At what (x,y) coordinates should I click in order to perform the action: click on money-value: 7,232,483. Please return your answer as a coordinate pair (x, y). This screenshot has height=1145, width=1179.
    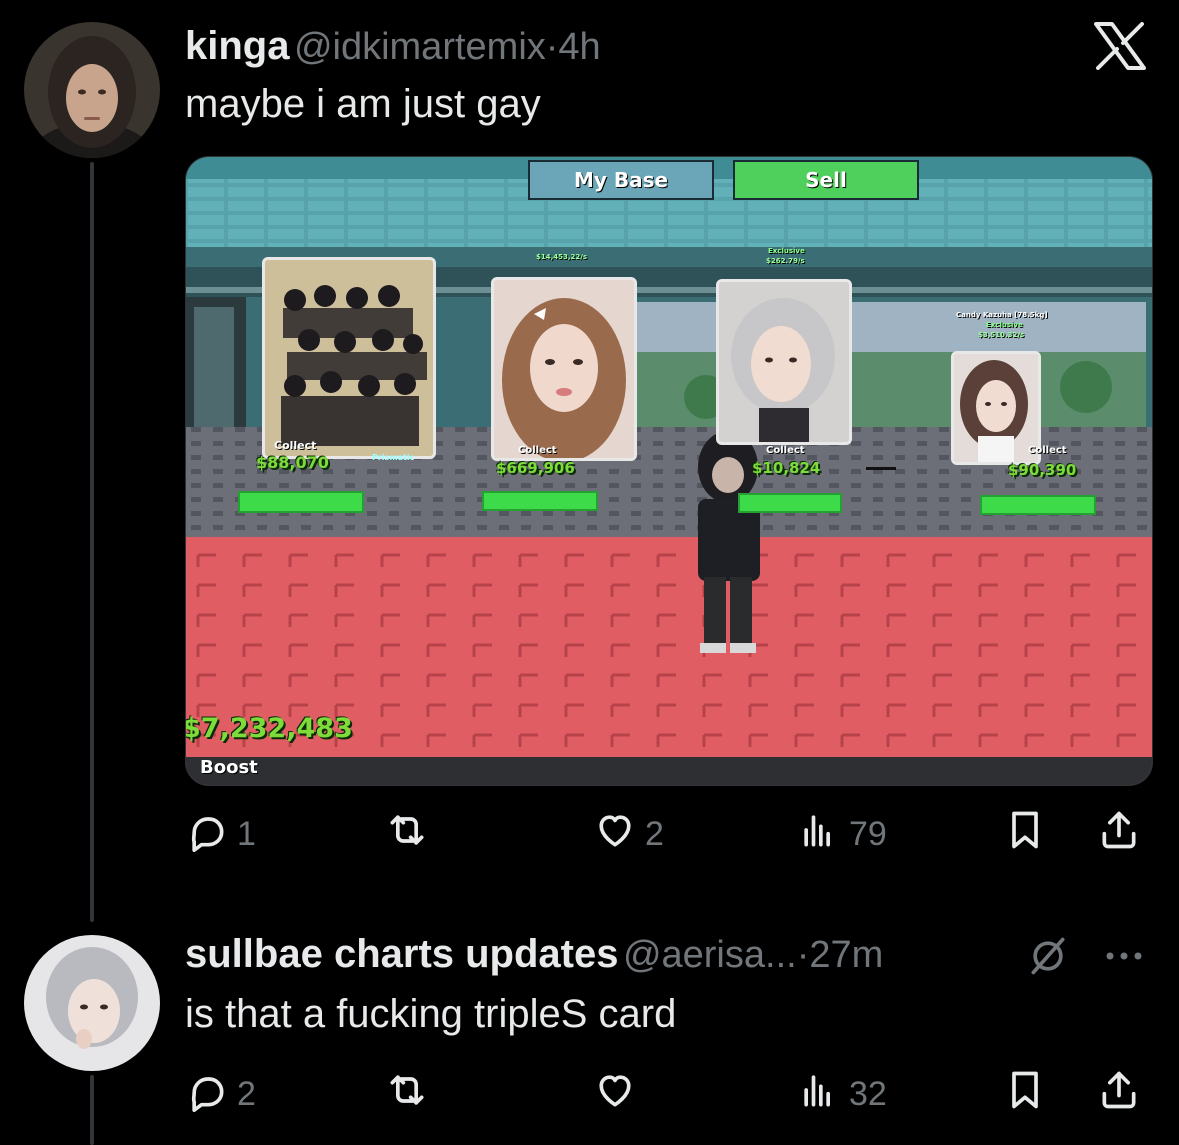
    Looking at the image, I should click on (276, 728).